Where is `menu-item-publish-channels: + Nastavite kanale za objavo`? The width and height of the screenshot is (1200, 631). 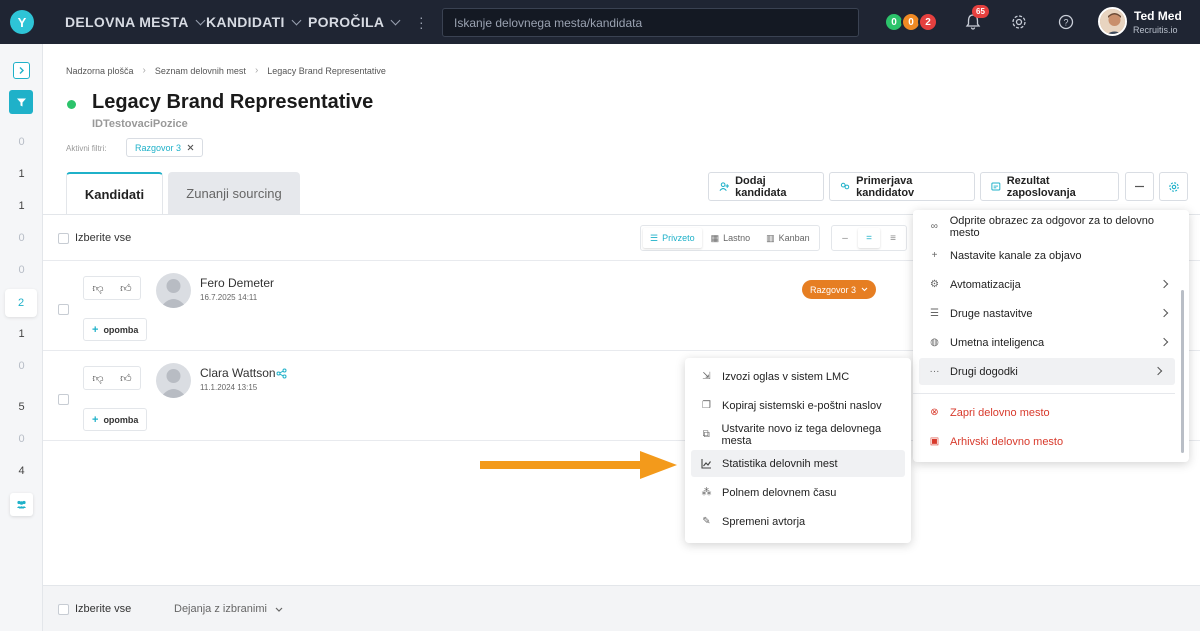 menu-item-publish-channels: + Nastavite kanale za objavo is located at coordinates (1050, 255).